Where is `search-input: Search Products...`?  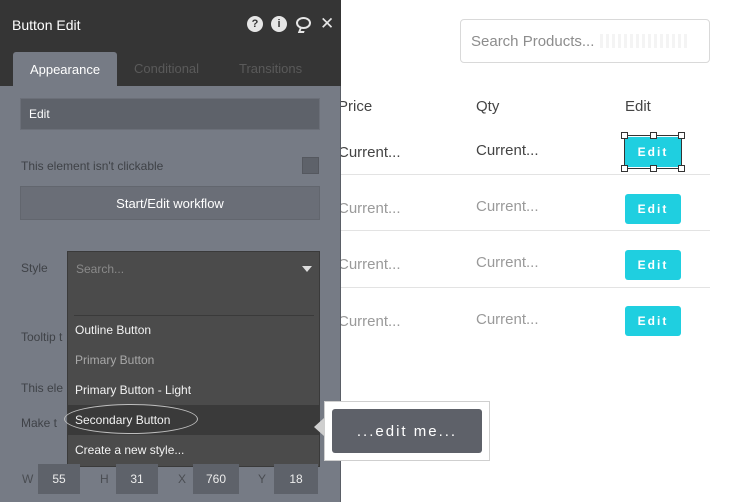 search-input: Search Products... is located at coordinates (585, 41).